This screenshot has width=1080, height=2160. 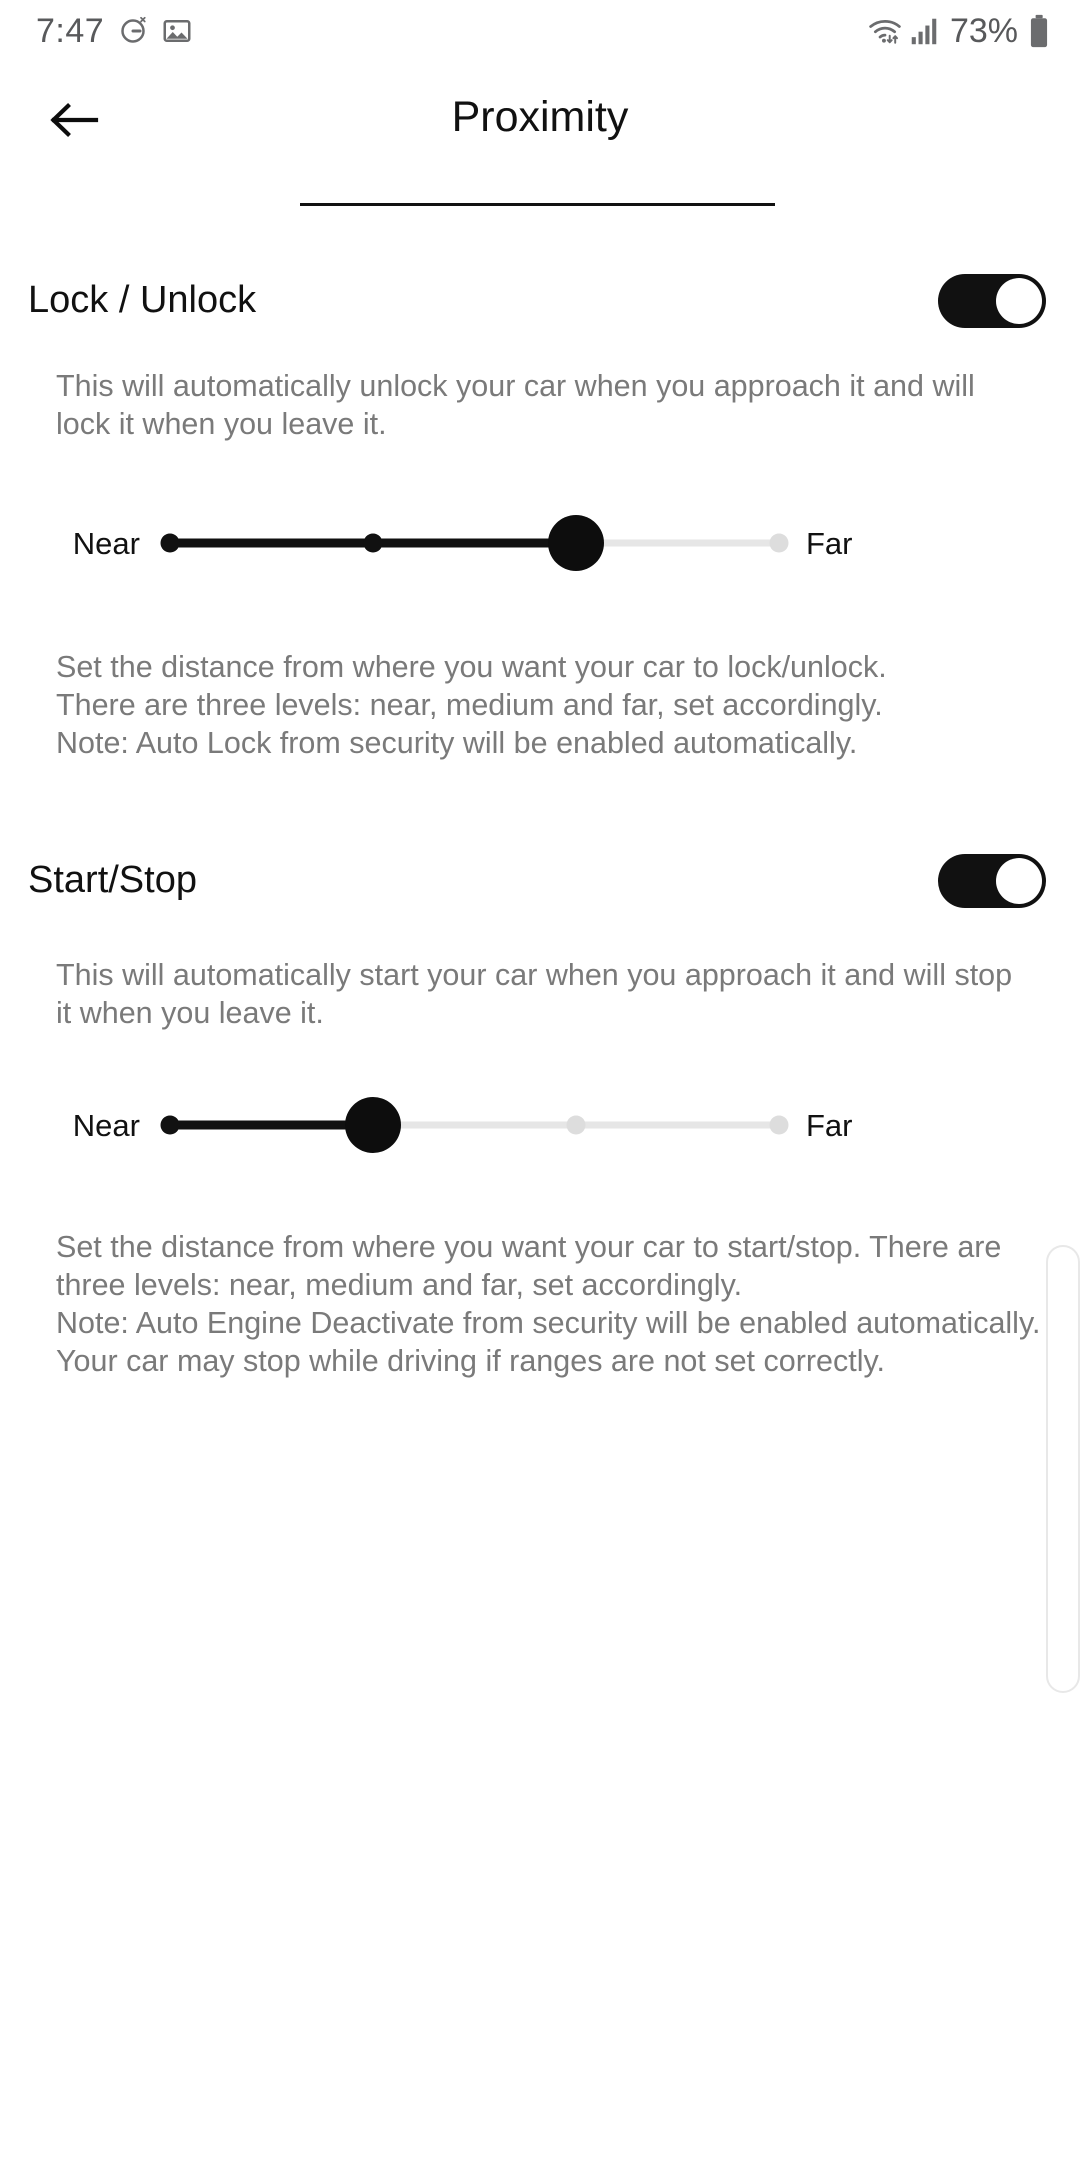 What do you see at coordinates (540, 117) in the screenshot?
I see `page-title: Proximity` at bounding box center [540, 117].